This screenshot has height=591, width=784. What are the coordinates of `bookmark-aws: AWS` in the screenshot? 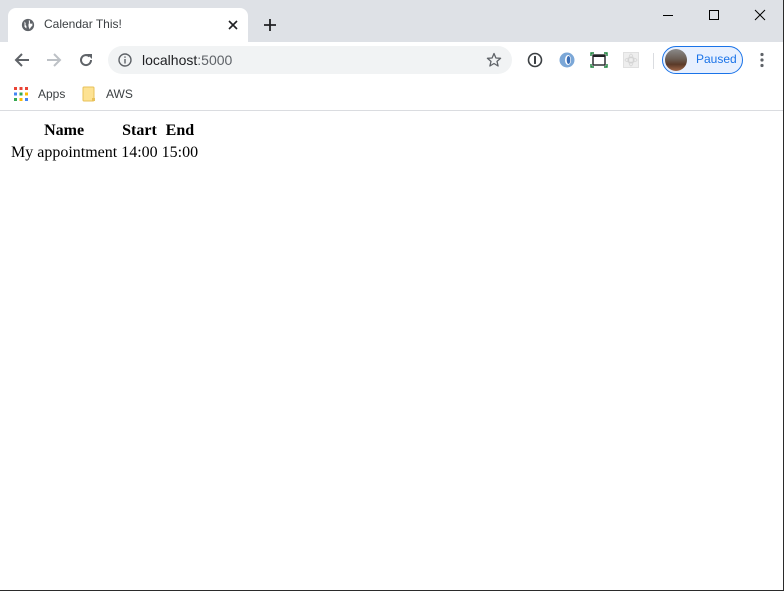 It's located at (107, 94).